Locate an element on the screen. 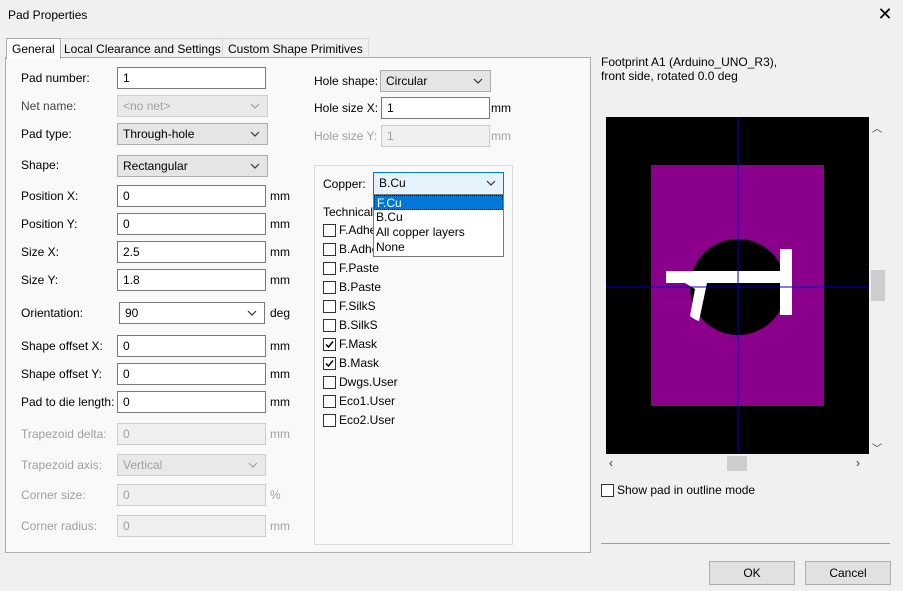 The image size is (903, 591). tab-local-clearance: Local Clearance and Settings is located at coordinates (142, 48).